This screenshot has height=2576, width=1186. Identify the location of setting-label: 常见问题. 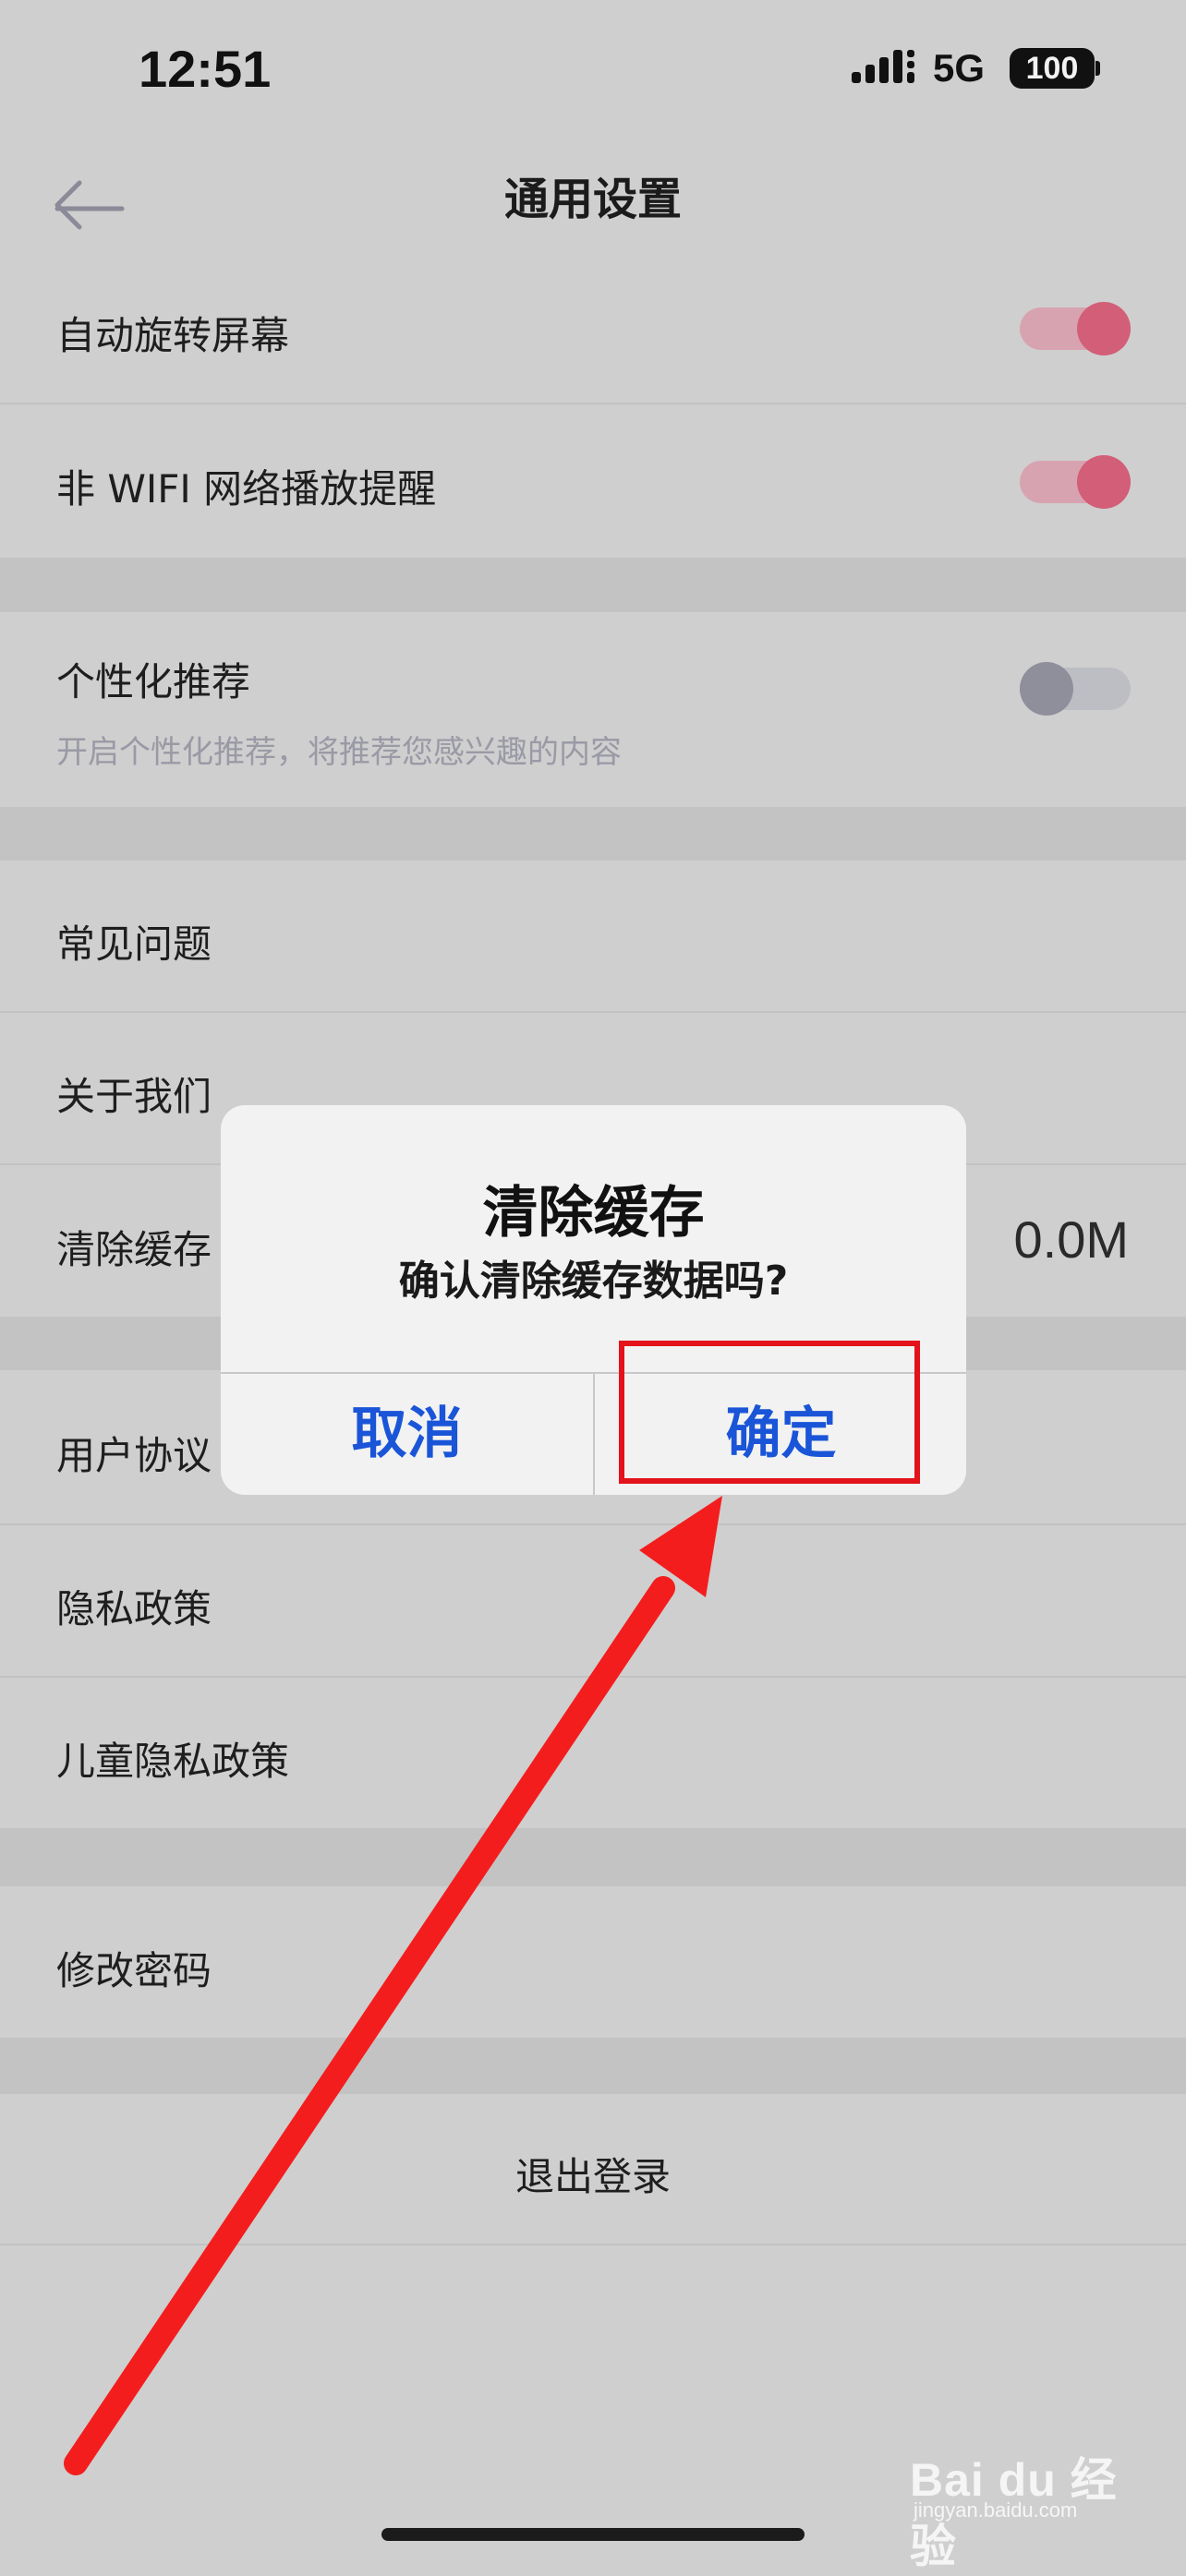
(134, 944).